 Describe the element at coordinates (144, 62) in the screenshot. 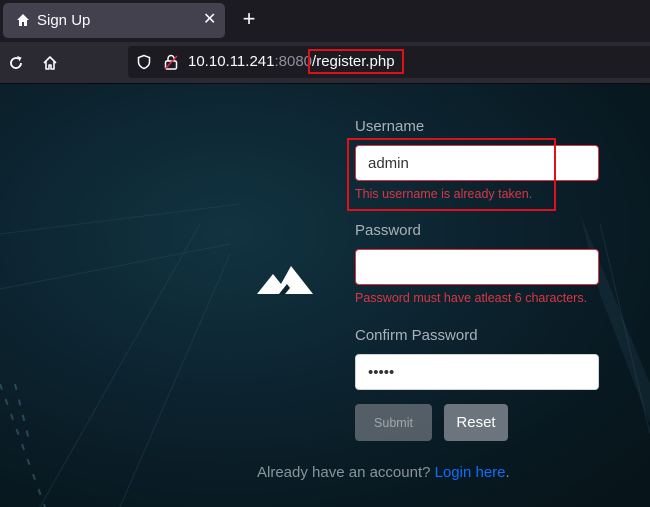

I see `shield-icon` at that location.